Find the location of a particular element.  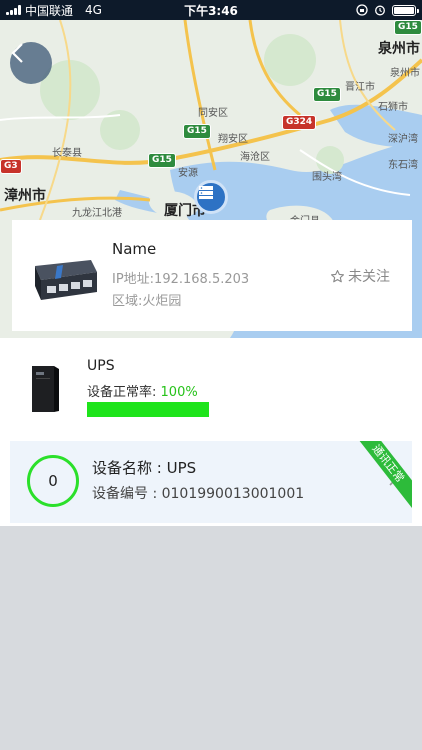

status-ribbon: 通讯正常 is located at coordinates (381, 475).